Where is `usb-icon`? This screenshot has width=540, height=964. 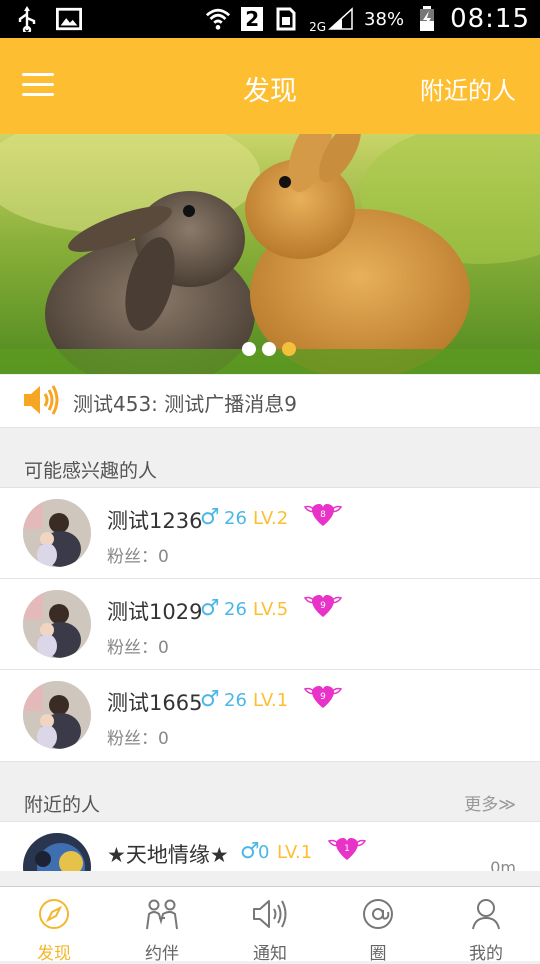
usb-icon is located at coordinates (27, 19).